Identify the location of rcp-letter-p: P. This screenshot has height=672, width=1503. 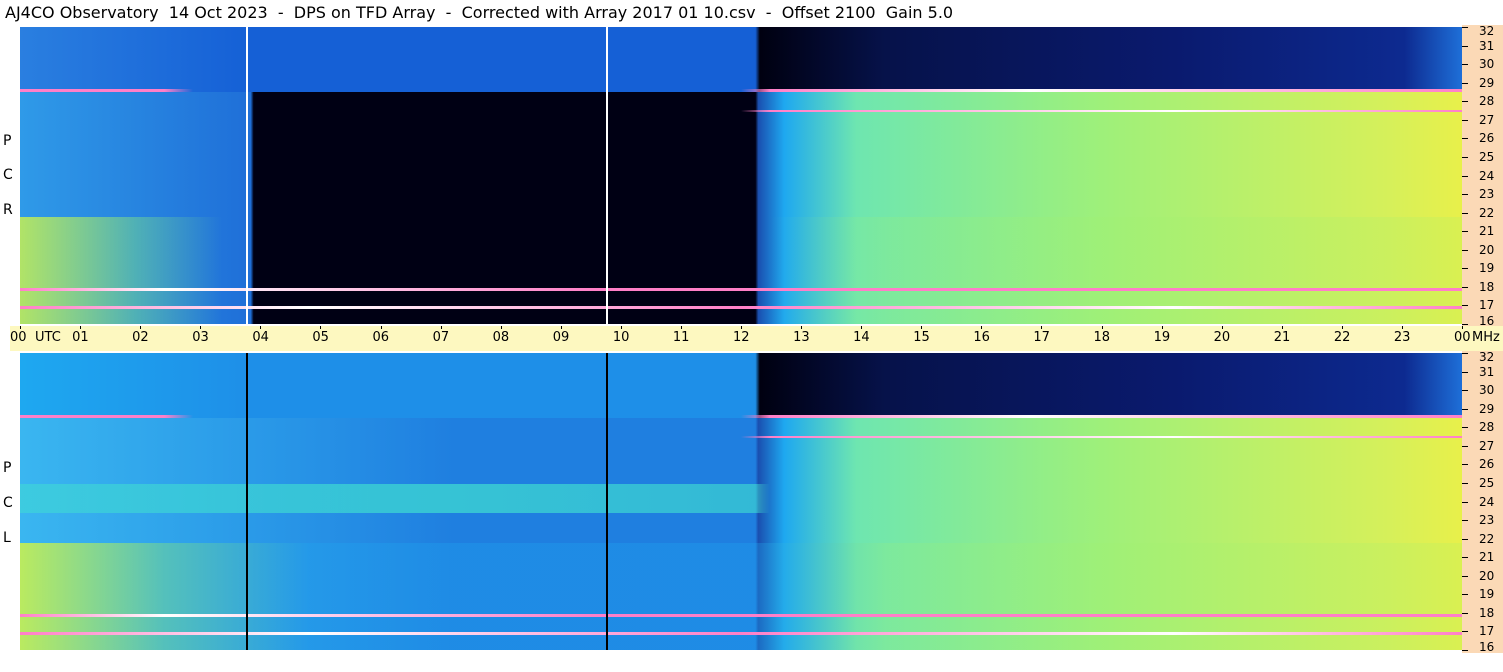
(7, 141).